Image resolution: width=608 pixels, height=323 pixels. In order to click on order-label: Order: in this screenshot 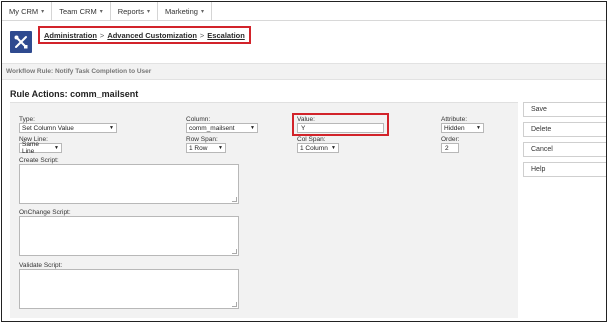, I will do `click(450, 139)`.